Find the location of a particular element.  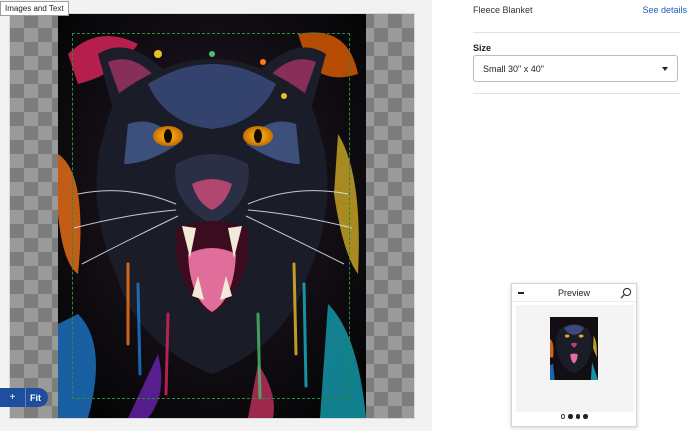

preview-window: Preview is located at coordinates (574, 355).